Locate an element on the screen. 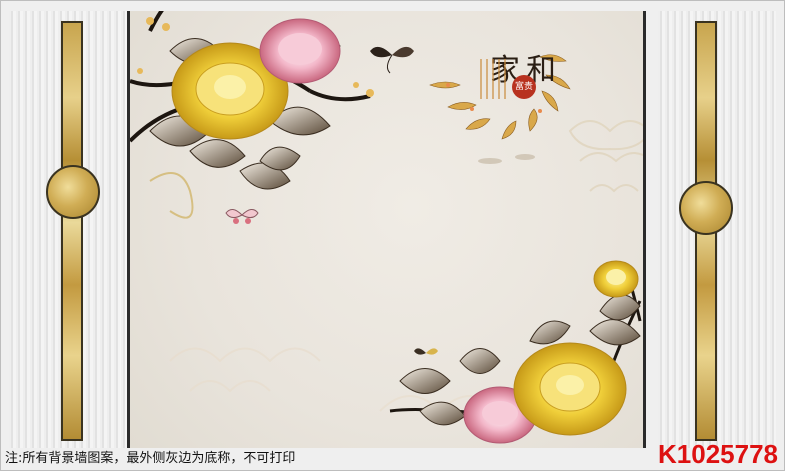 The image size is (785, 471). product-code: K1025778 is located at coordinates (718, 454).